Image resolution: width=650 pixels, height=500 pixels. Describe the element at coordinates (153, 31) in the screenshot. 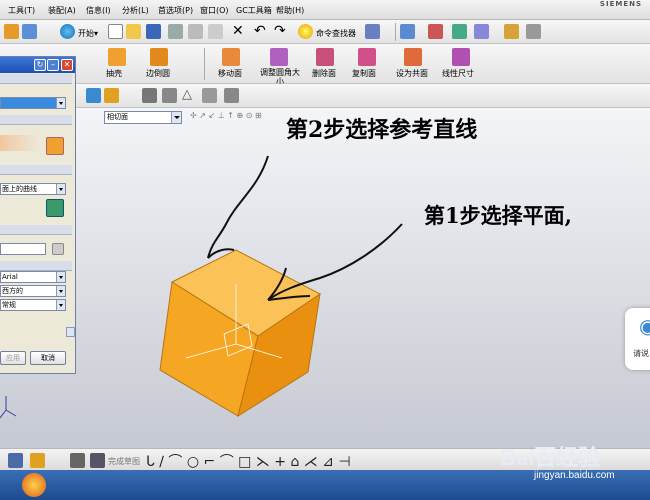

I see `save-icon` at that location.